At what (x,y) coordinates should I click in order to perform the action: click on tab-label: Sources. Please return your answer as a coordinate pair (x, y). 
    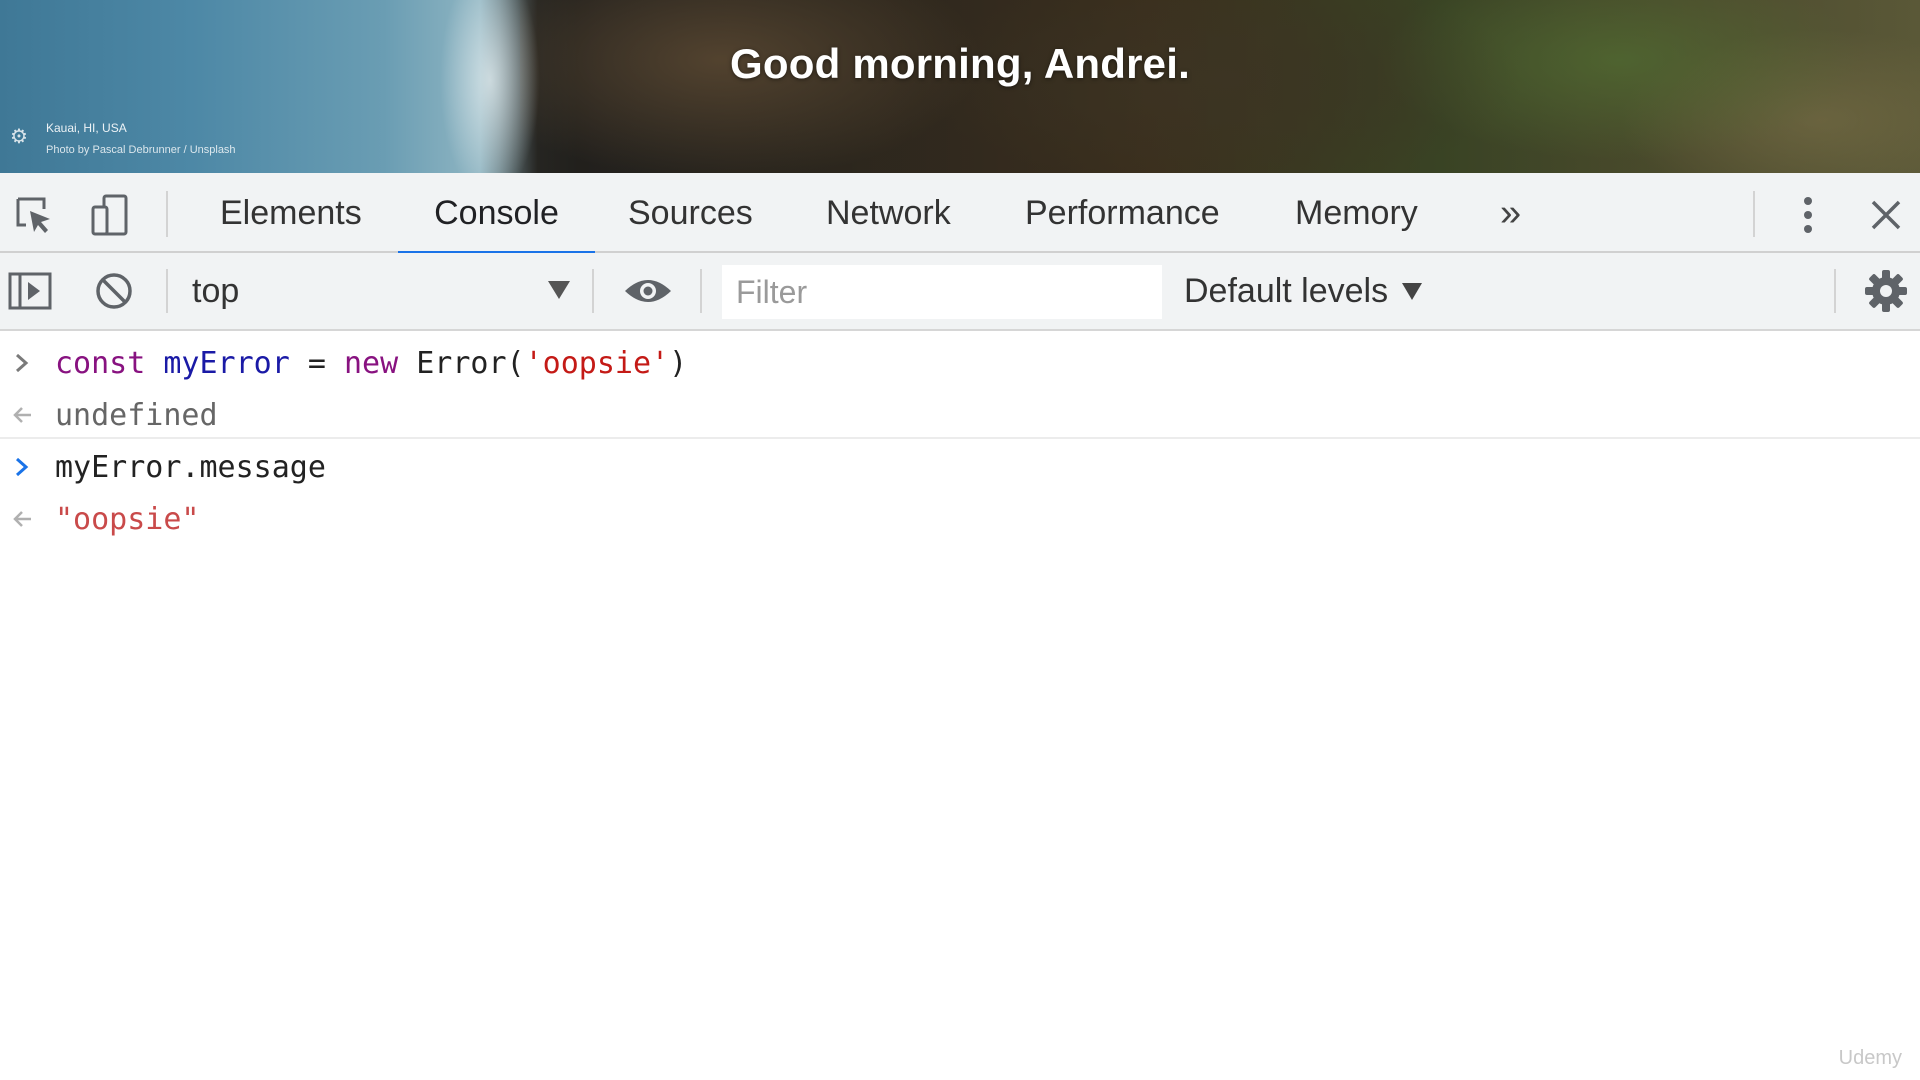
    Looking at the image, I should click on (690, 212).